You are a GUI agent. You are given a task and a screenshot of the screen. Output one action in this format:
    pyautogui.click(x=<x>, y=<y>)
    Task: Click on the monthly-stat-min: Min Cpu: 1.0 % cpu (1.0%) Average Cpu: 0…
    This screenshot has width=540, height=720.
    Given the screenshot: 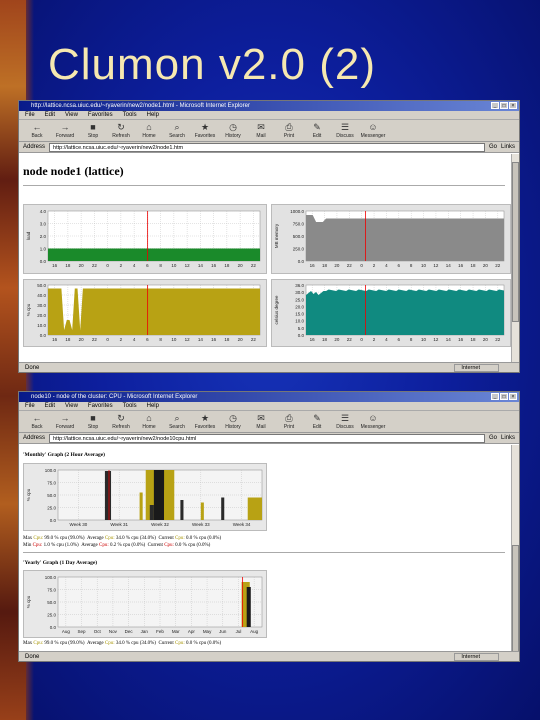 What is the action you would take?
    pyautogui.click(x=116, y=545)
    